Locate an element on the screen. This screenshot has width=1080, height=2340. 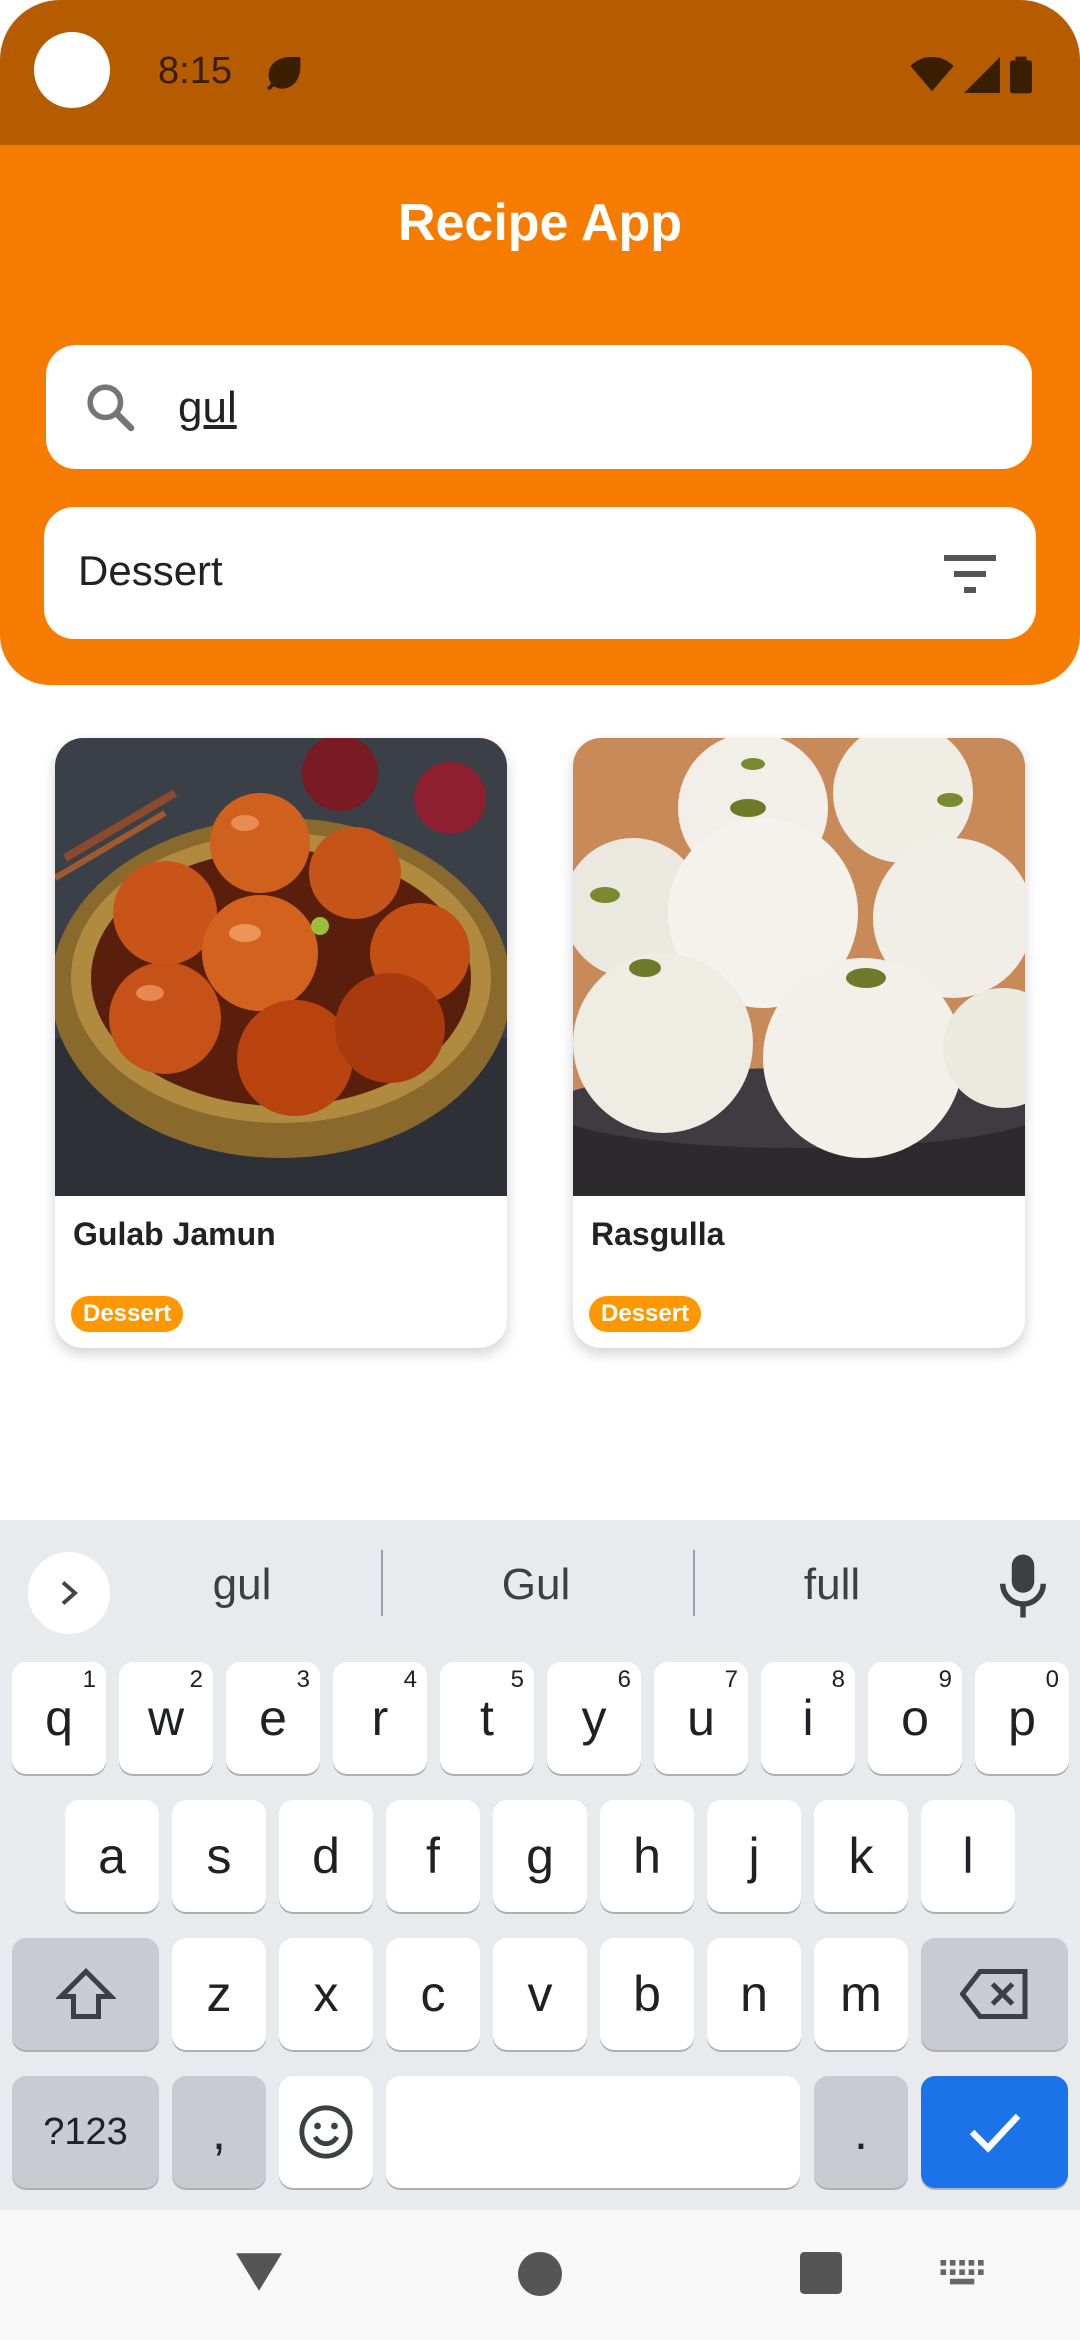
key-q: q1 is located at coordinates (59, 1718).